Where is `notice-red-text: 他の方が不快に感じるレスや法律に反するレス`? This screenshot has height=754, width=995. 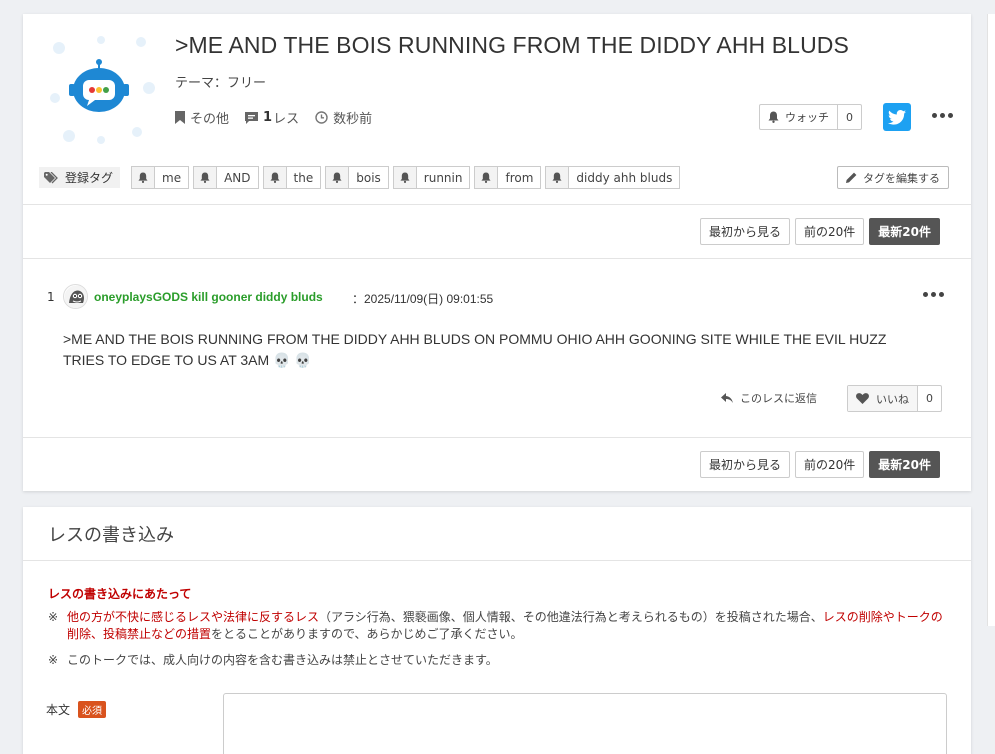
notice-red-text: 他の方が不快に感じるレスや法律に反するレス is located at coordinates (193, 617).